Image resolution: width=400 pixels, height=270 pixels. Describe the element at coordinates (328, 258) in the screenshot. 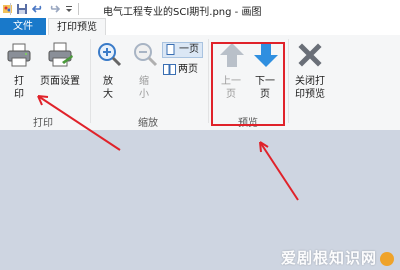

I see `watermark-text: 爱剧根知识网` at that location.